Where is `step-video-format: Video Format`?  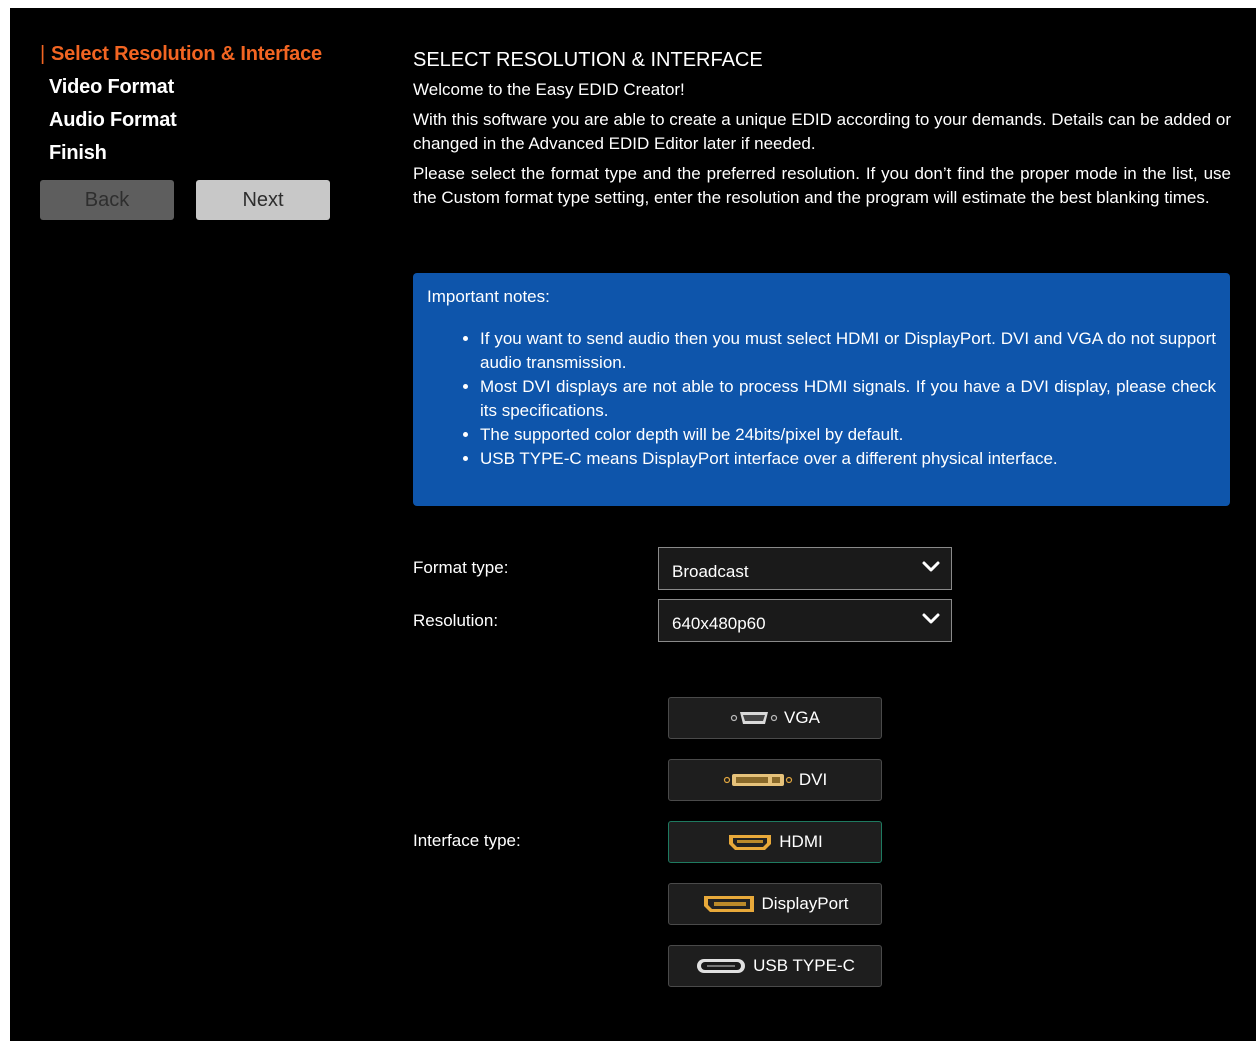
step-video-format: Video Format is located at coordinates (200, 87).